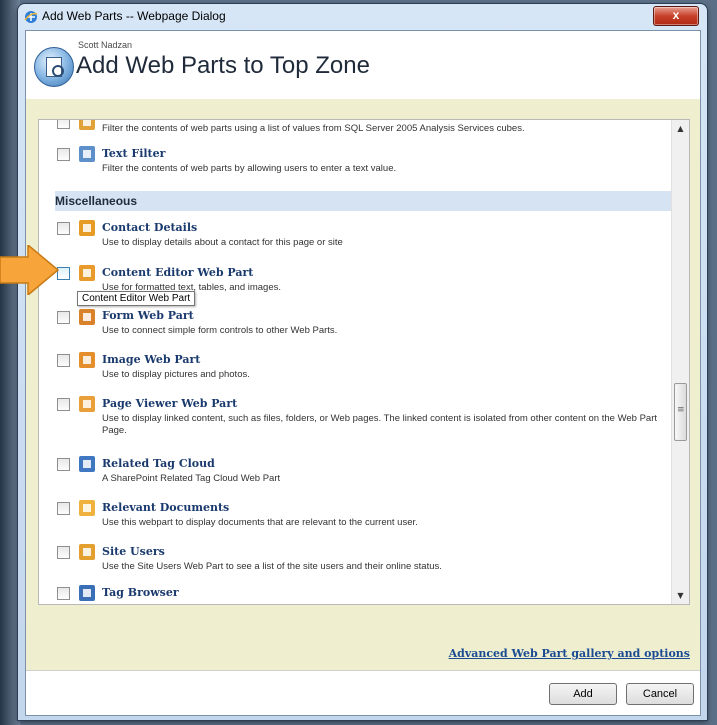 The width and height of the screenshot is (717, 725). What do you see at coordinates (165, 507) in the screenshot?
I see `item-title: Relevant Documents` at bounding box center [165, 507].